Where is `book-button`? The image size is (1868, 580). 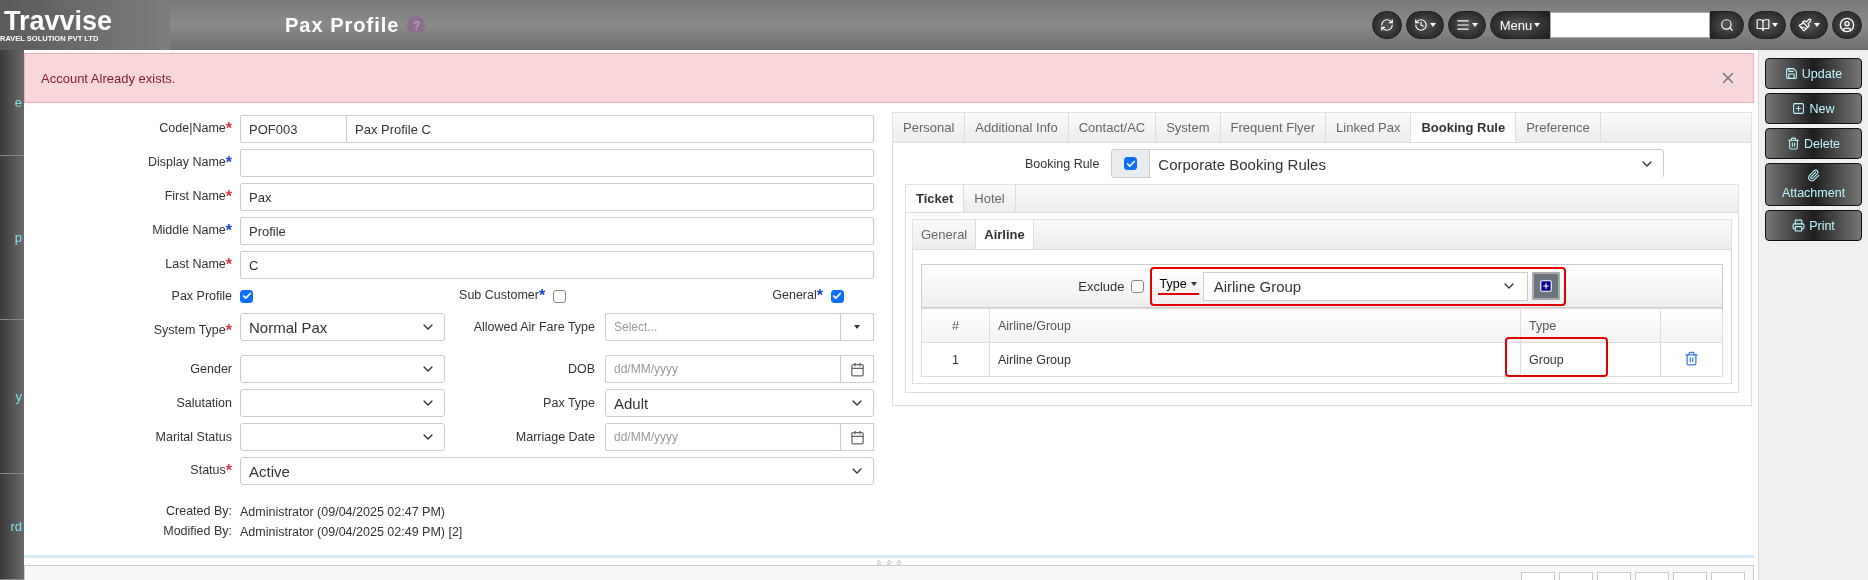
book-button is located at coordinates (1767, 25).